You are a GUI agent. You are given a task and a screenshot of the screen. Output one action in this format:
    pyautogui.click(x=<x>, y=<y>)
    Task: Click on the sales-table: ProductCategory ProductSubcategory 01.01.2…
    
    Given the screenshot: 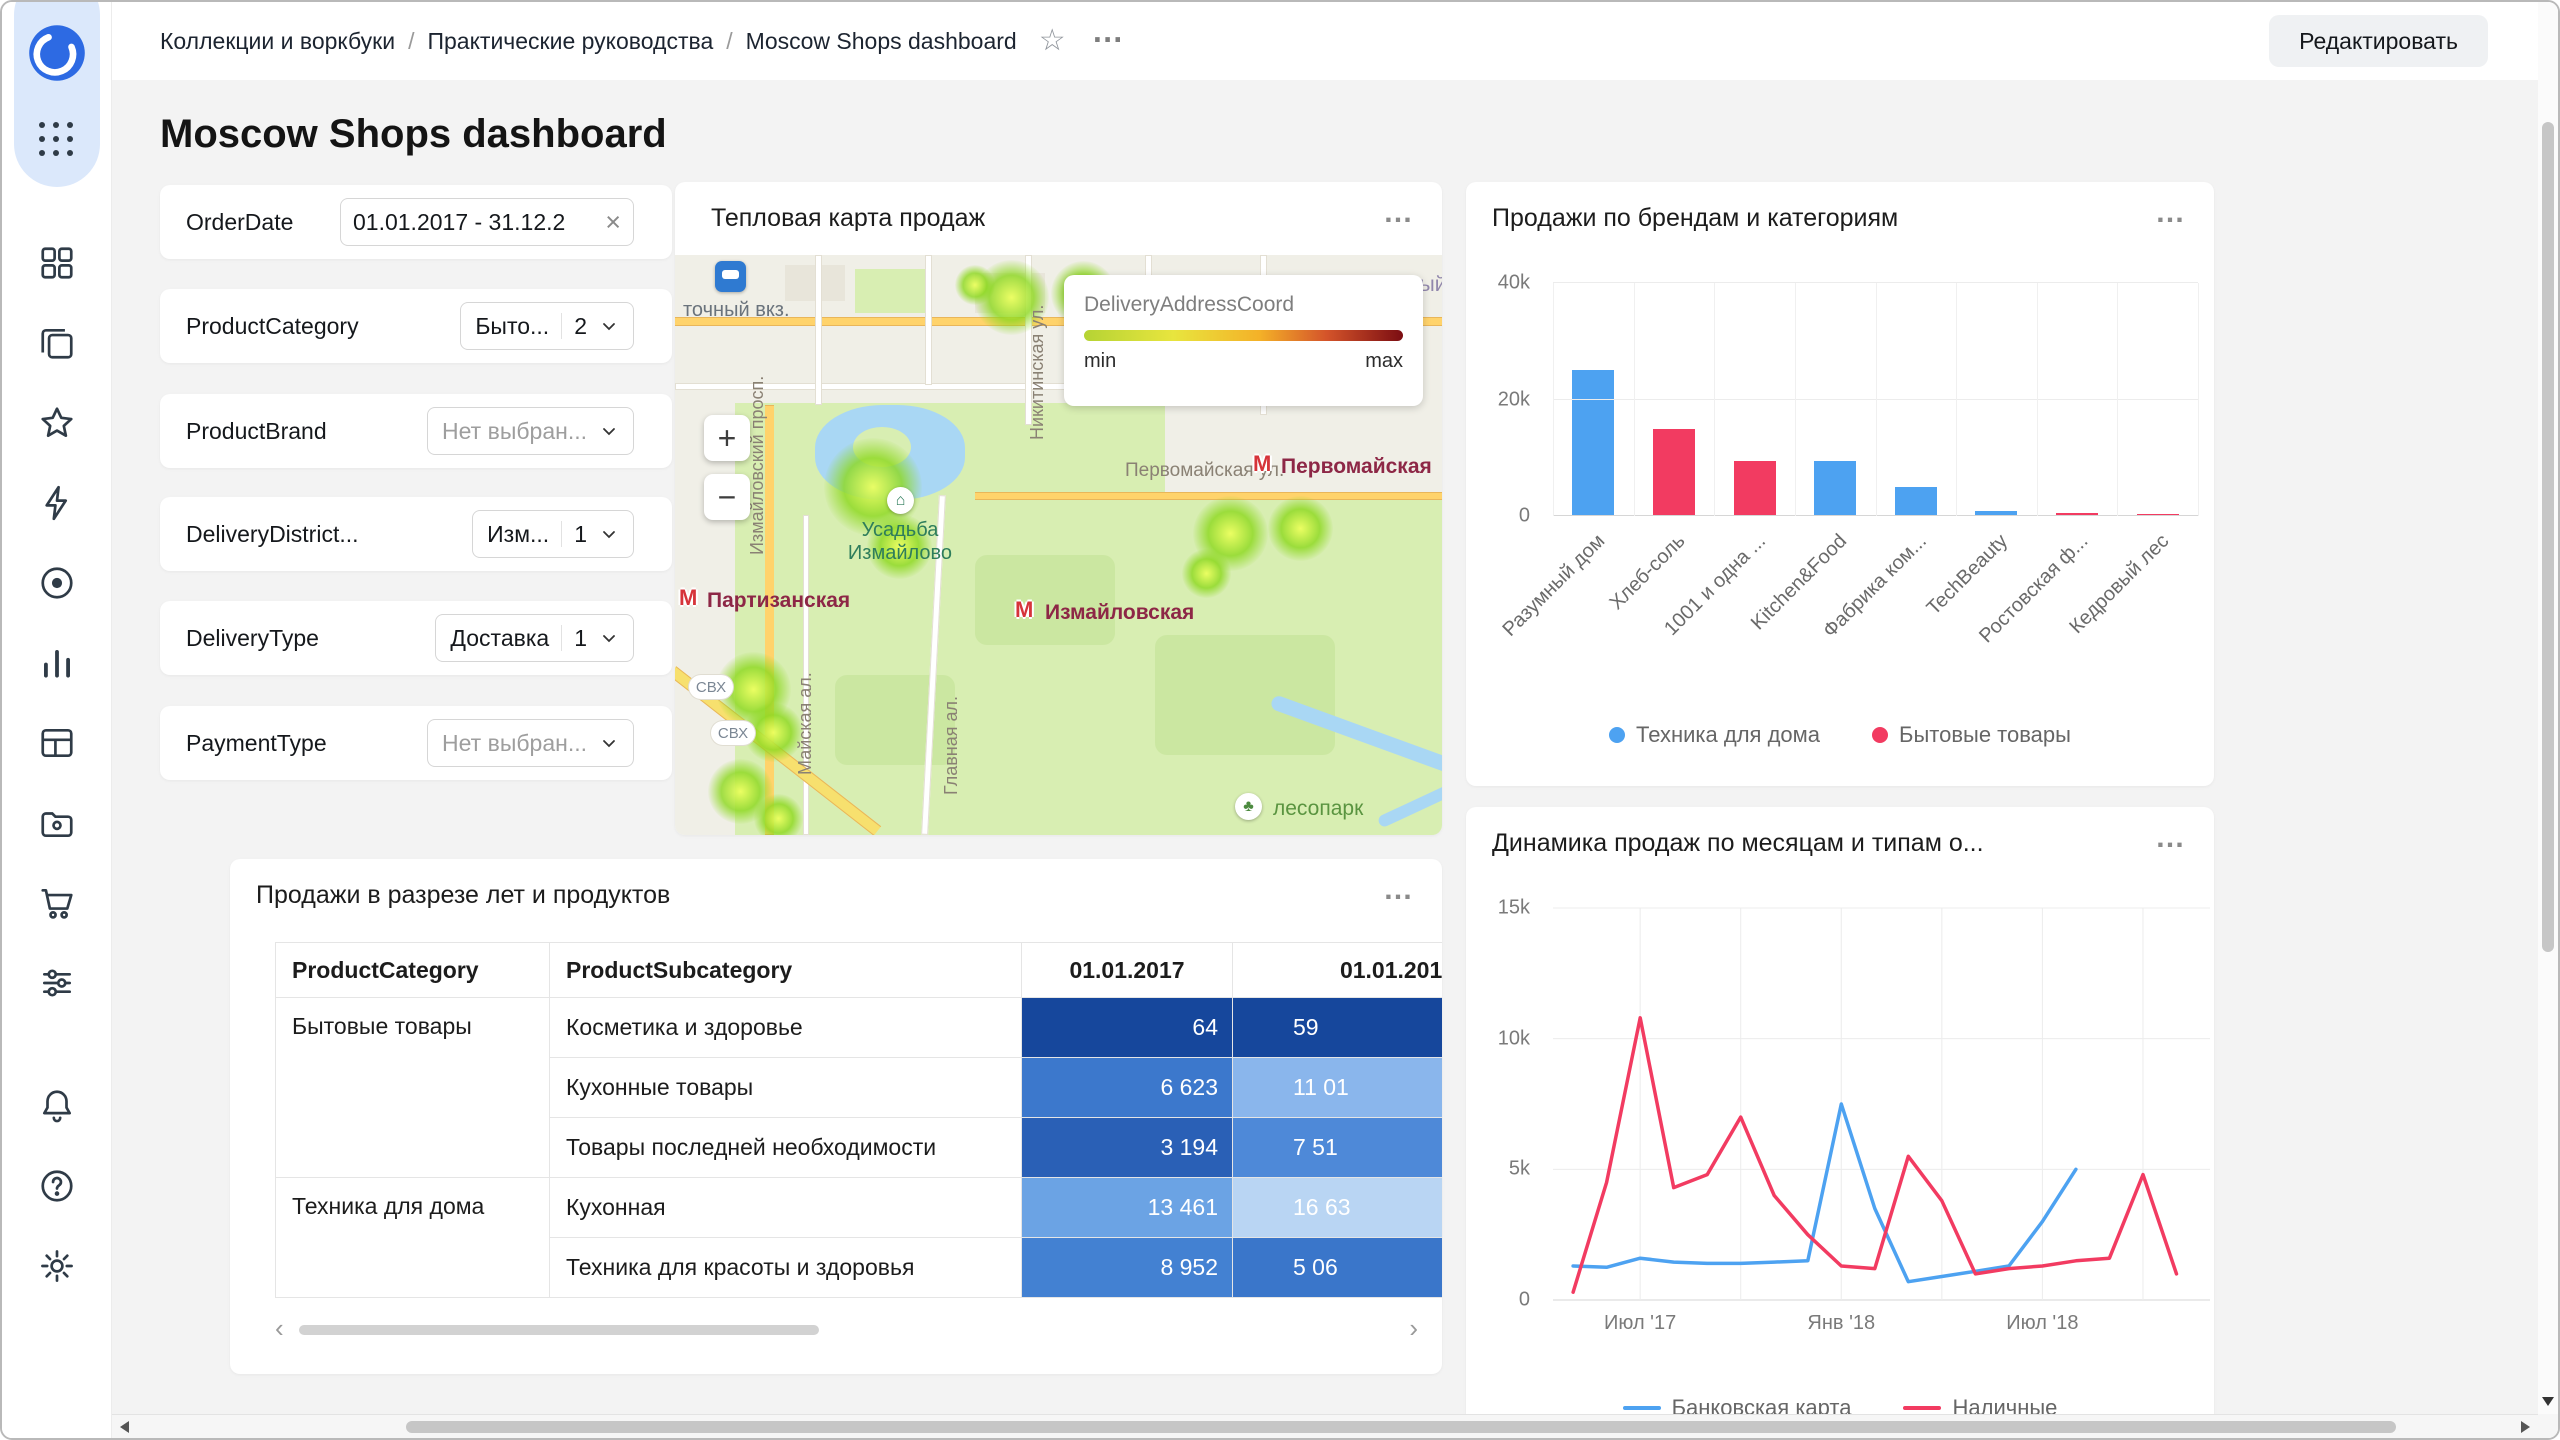 What is the action you would take?
    pyautogui.click(x=858, y=1120)
    